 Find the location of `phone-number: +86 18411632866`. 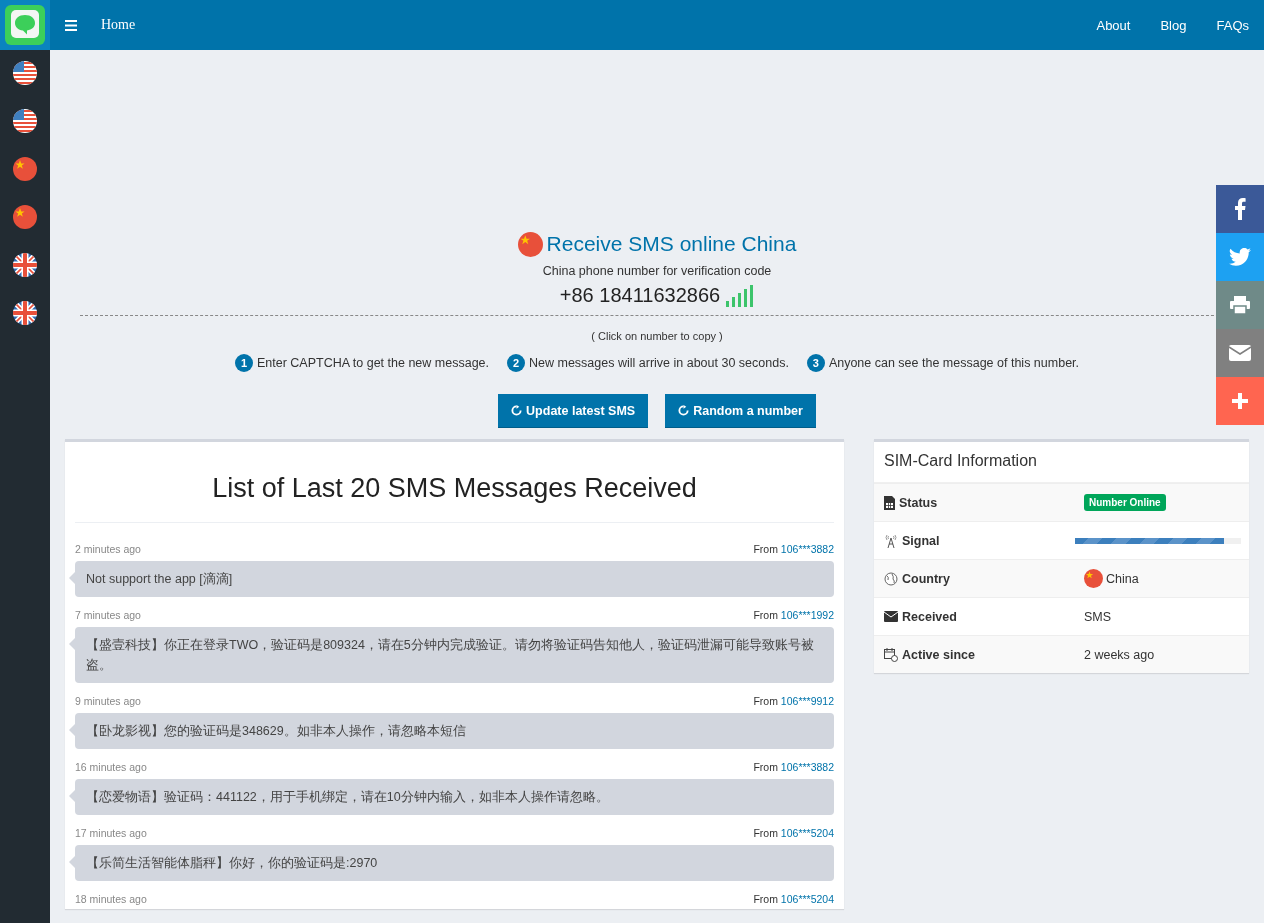

phone-number: +86 18411632866 is located at coordinates (640, 295).